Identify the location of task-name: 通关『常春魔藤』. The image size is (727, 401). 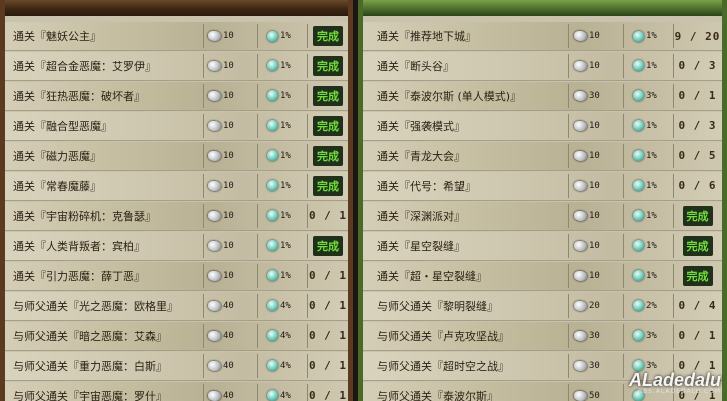
(57, 186).